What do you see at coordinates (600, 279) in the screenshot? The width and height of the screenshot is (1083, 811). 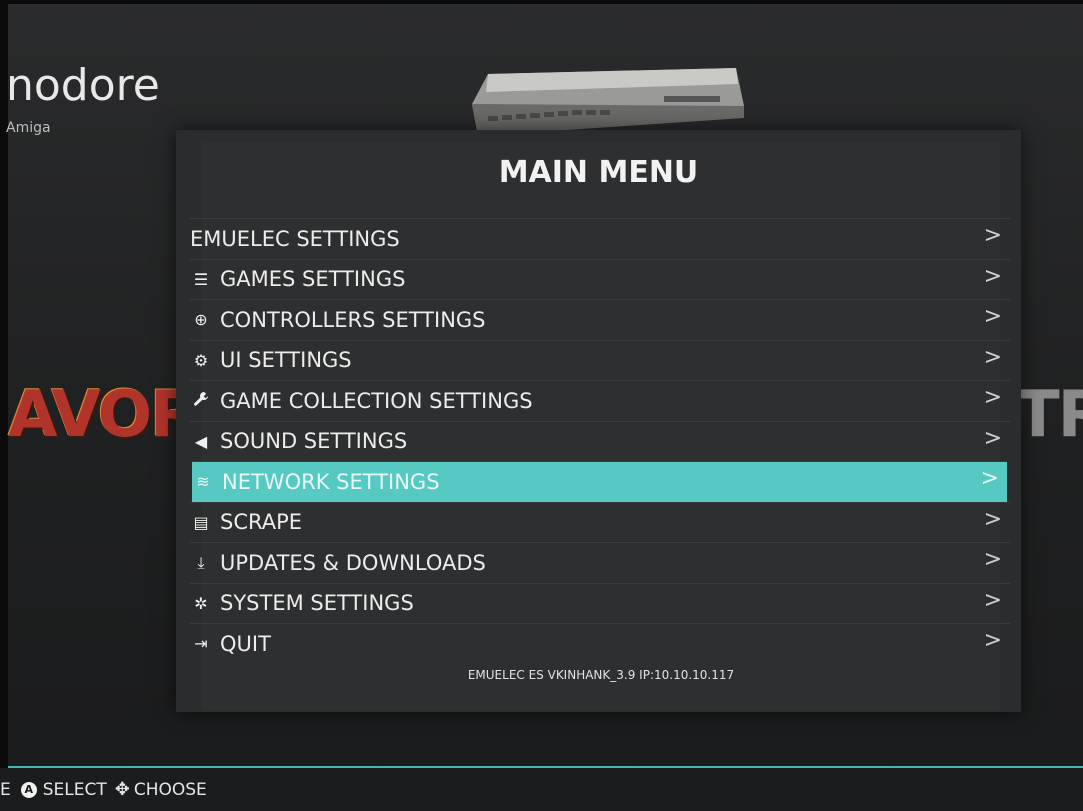 I see `menu-item-games-settings: ☰ GAMES SETTINGS >` at bounding box center [600, 279].